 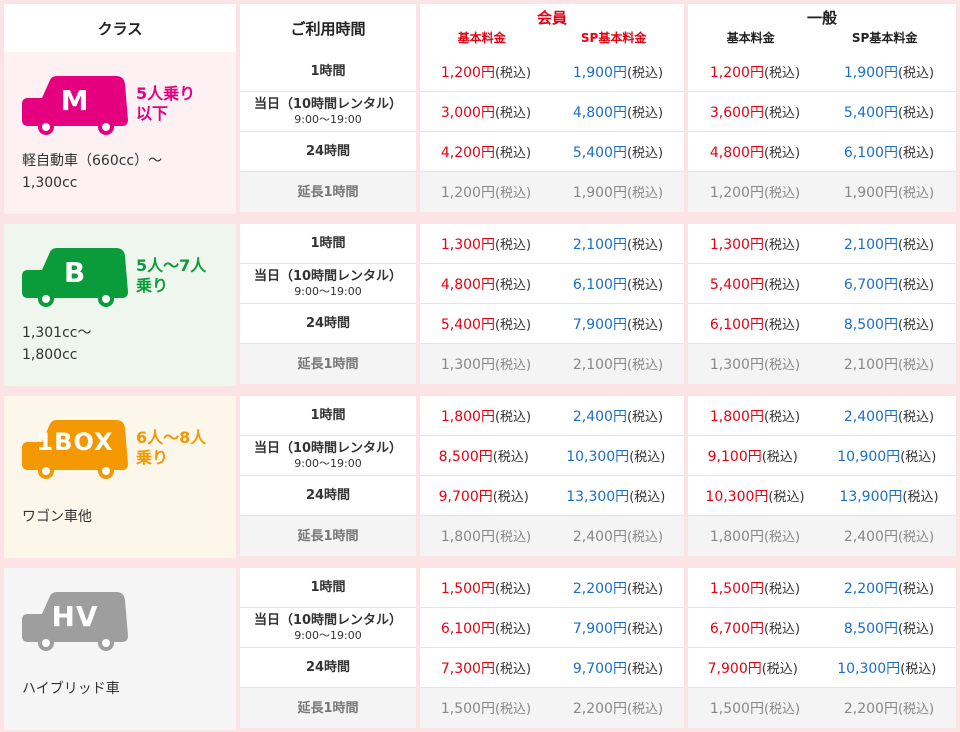 I want to click on car-icon: M, so click(x=75, y=106).